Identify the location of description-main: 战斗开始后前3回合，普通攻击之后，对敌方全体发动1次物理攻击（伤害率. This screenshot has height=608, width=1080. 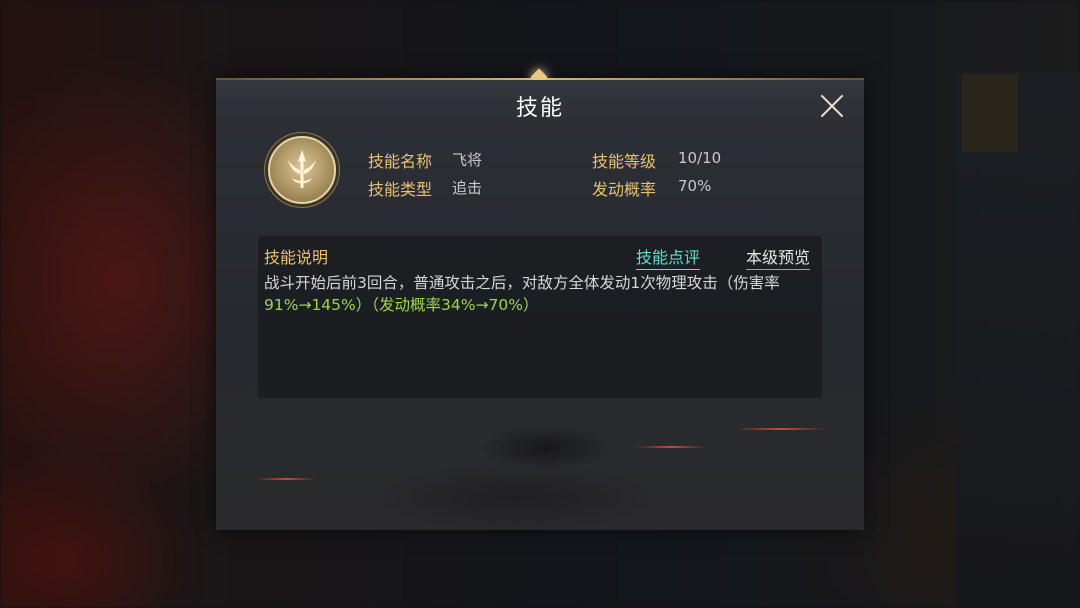
(522, 283).